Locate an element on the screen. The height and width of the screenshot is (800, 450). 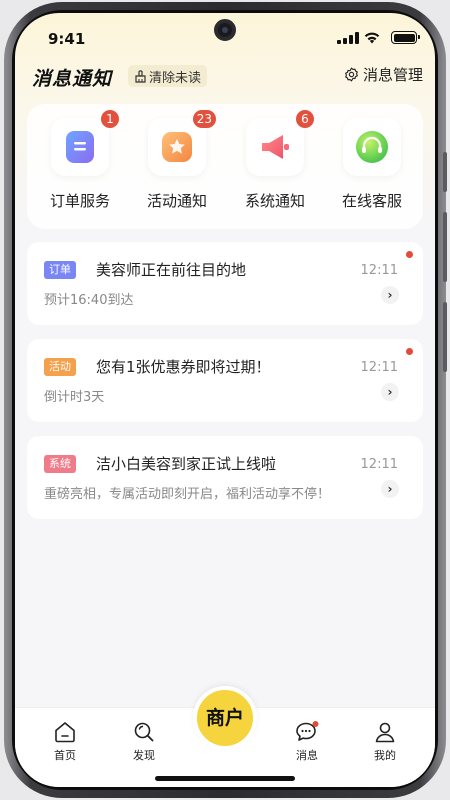
tab-label: 发现 is located at coordinates (144, 755).